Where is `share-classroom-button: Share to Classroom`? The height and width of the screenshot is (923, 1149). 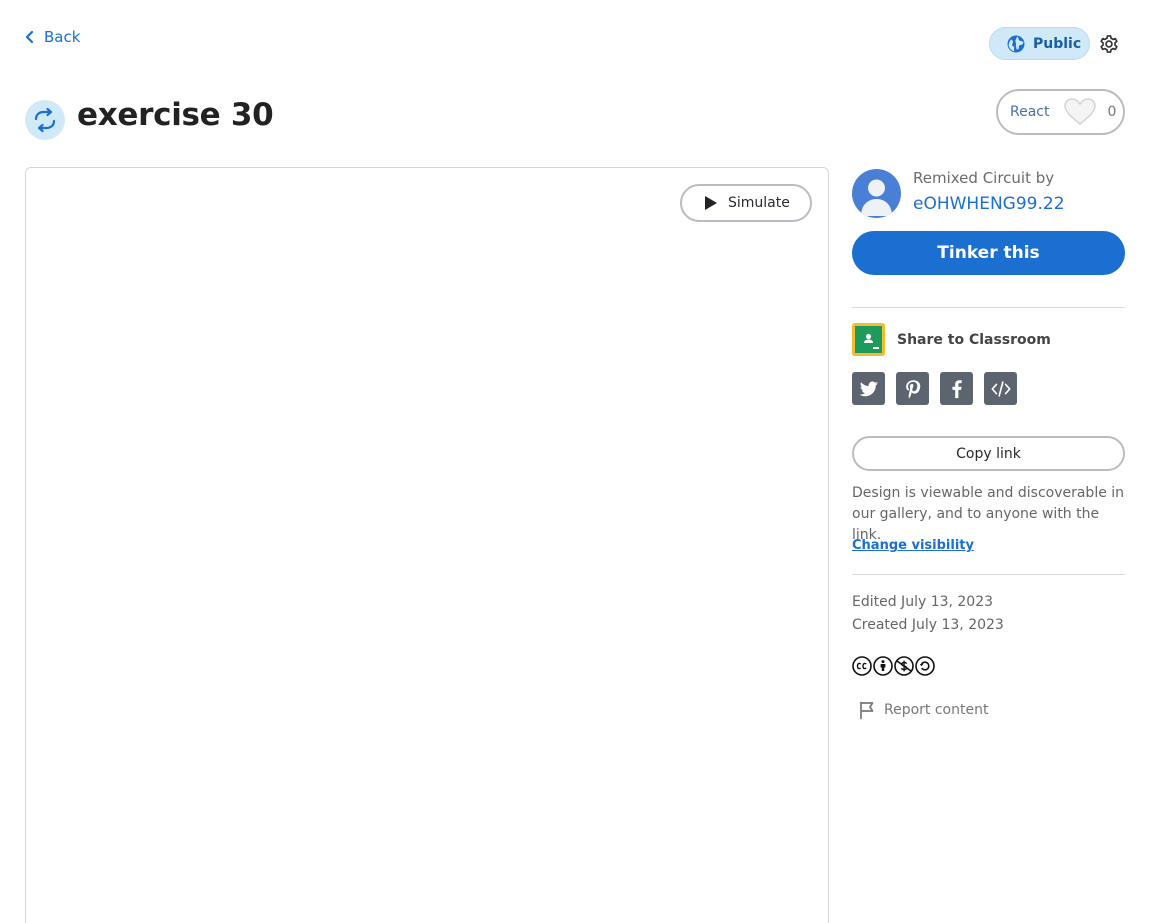 share-classroom-button: Share to Classroom is located at coordinates (951, 339).